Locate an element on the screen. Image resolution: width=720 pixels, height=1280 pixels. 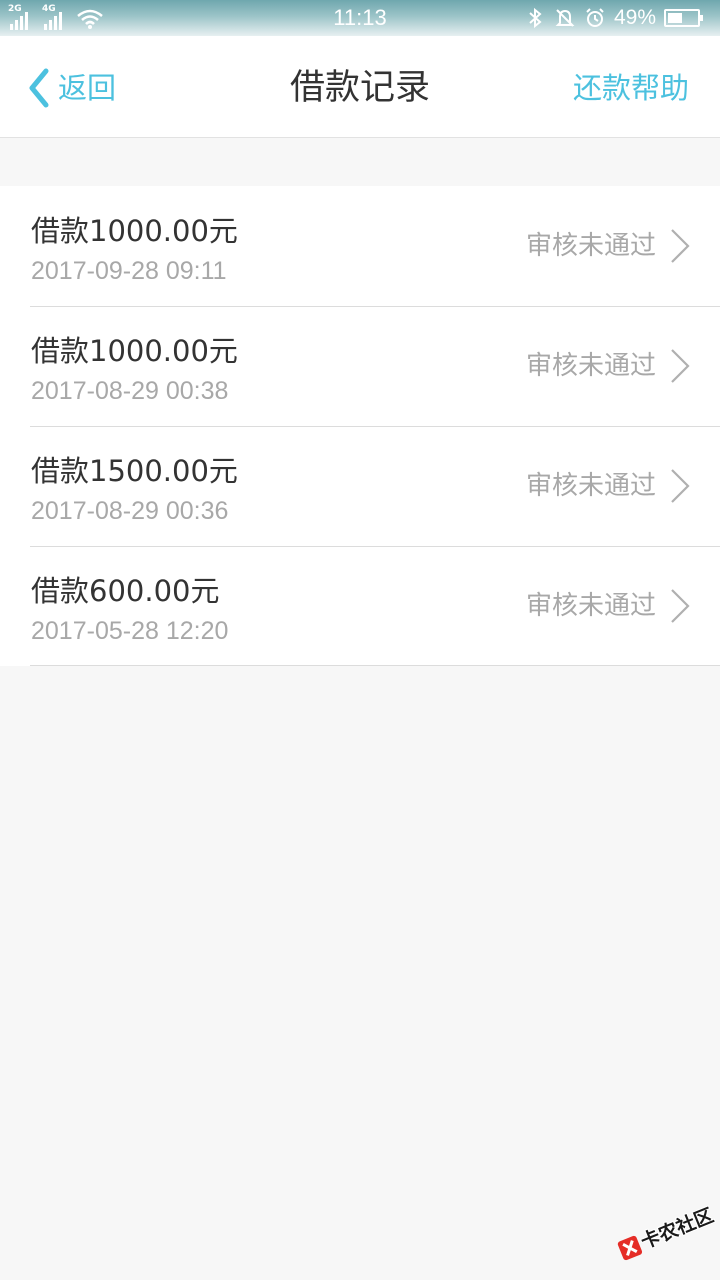
loan-record-row: 借款1000.00元 2017-09-28 09:11 审核未通过 is located at coordinates (360, 246).